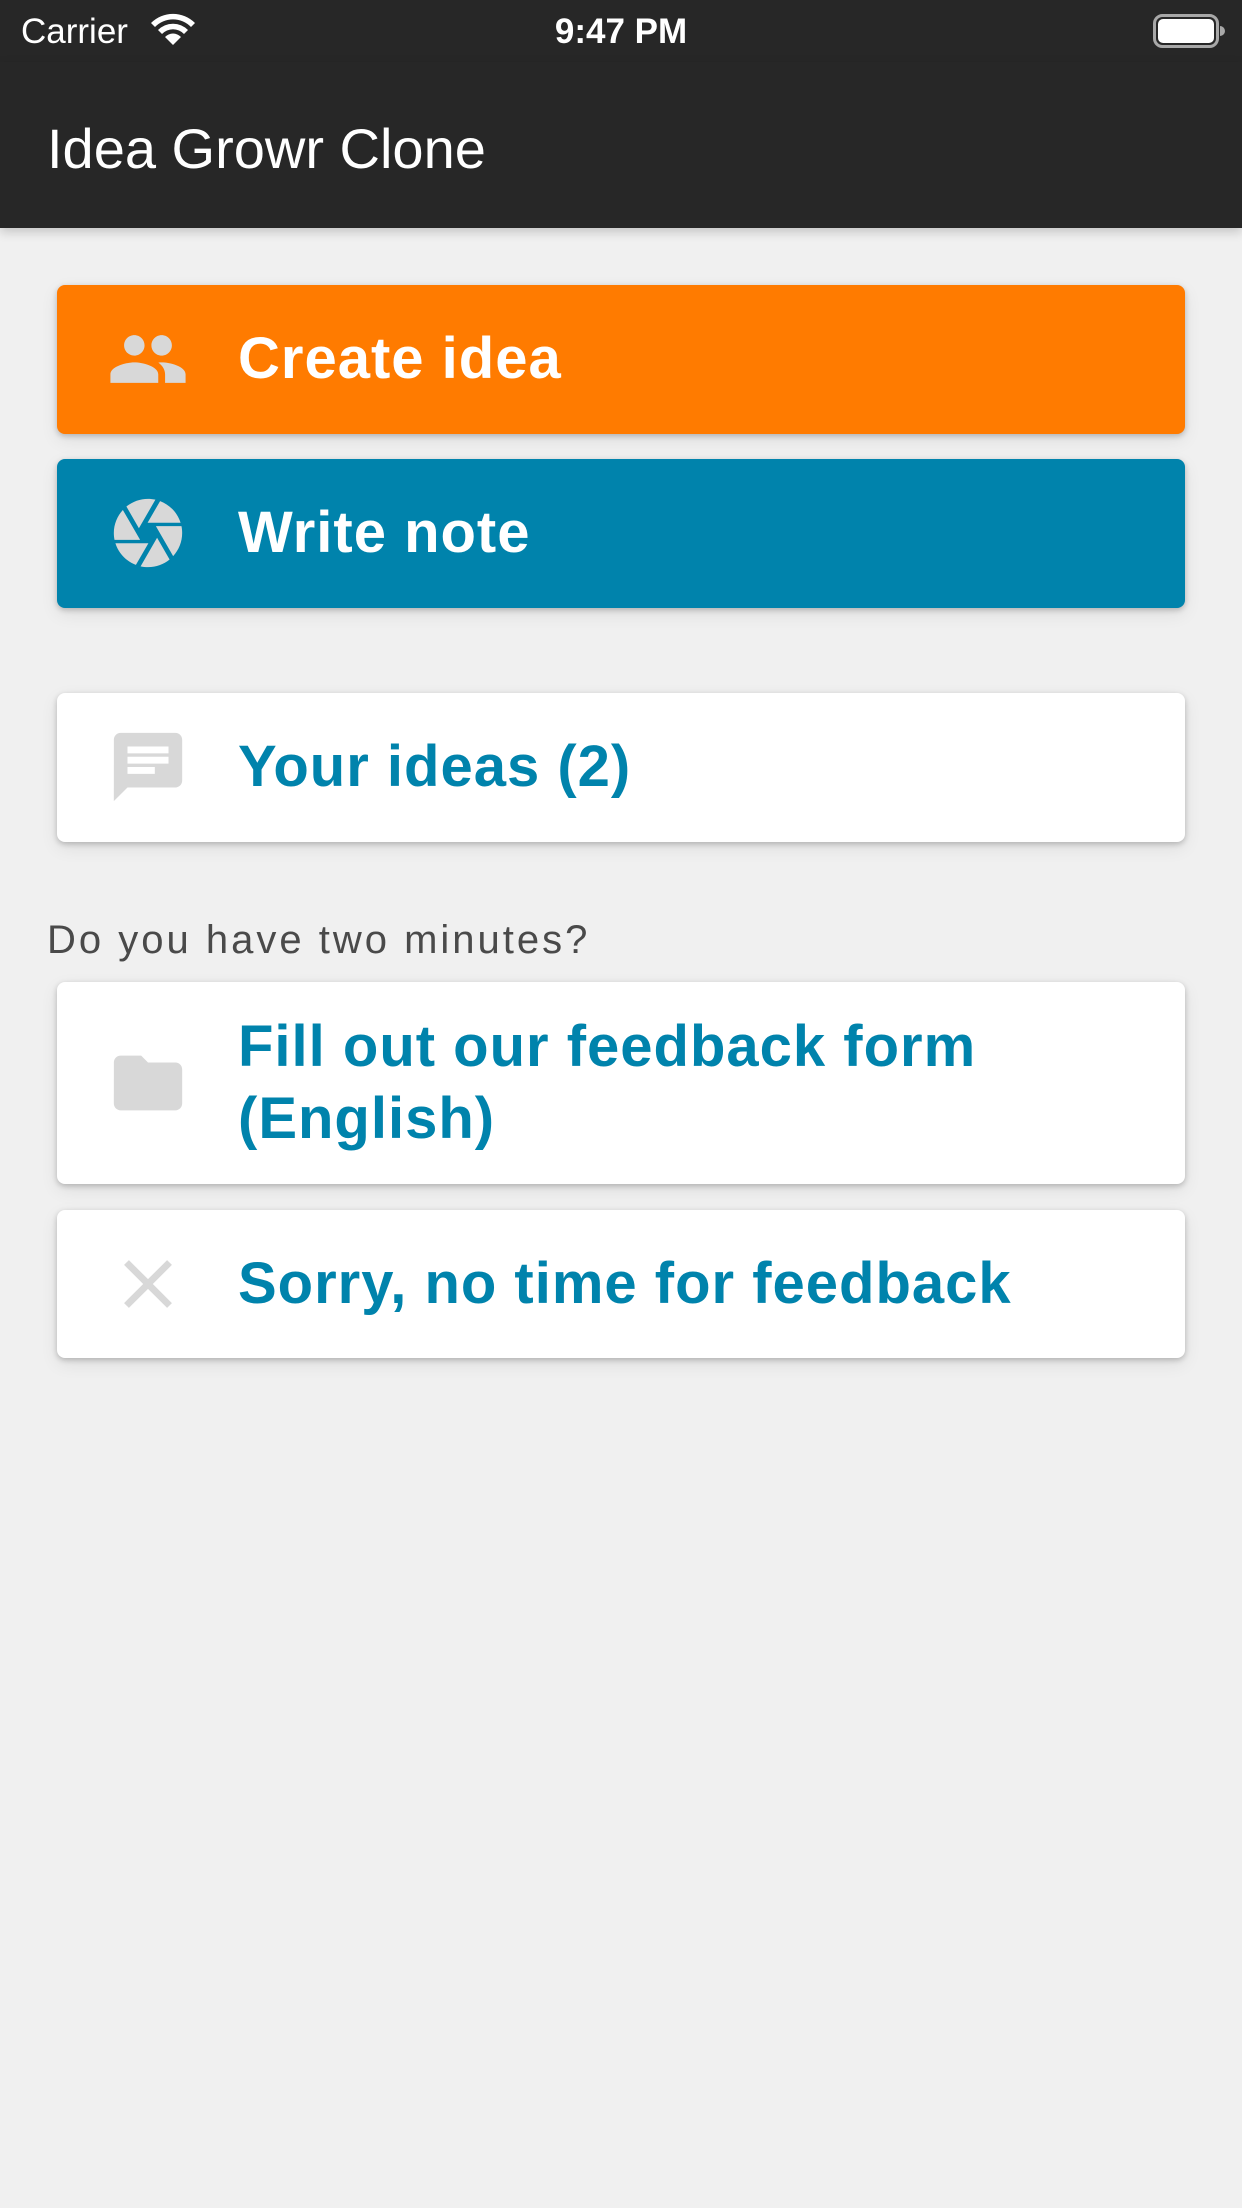 This screenshot has width=1242, height=2208. Describe the element at coordinates (607, 1082) in the screenshot. I see `feedback-form-label: Fill out our feedback form (English)` at that location.